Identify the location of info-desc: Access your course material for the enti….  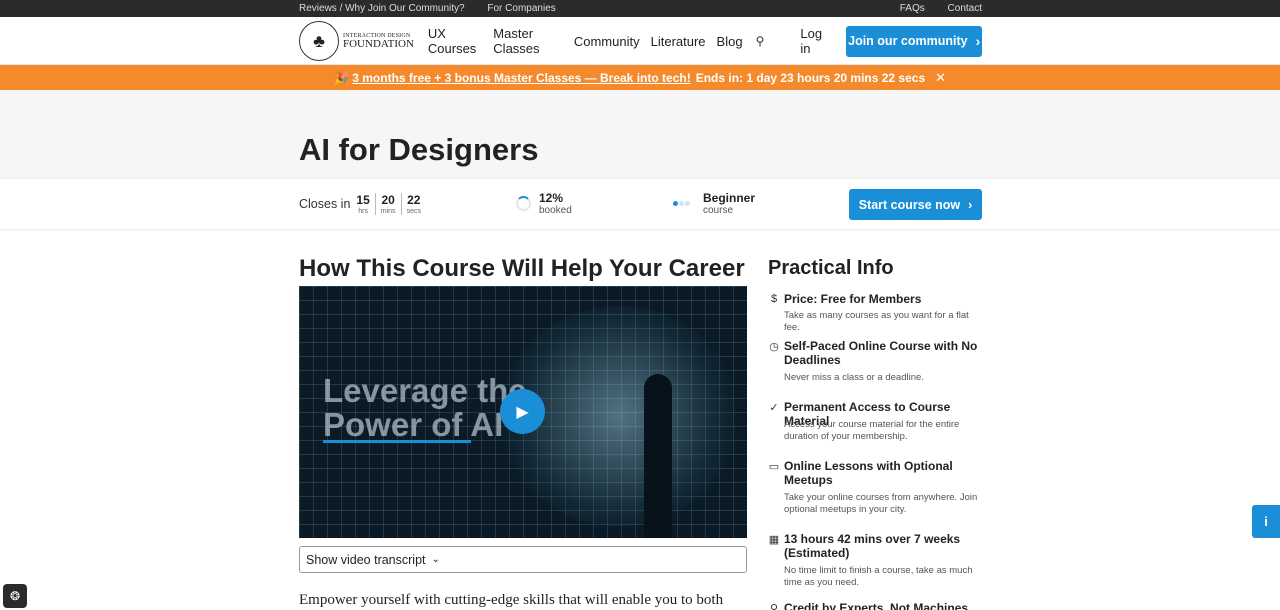
(872, 430).